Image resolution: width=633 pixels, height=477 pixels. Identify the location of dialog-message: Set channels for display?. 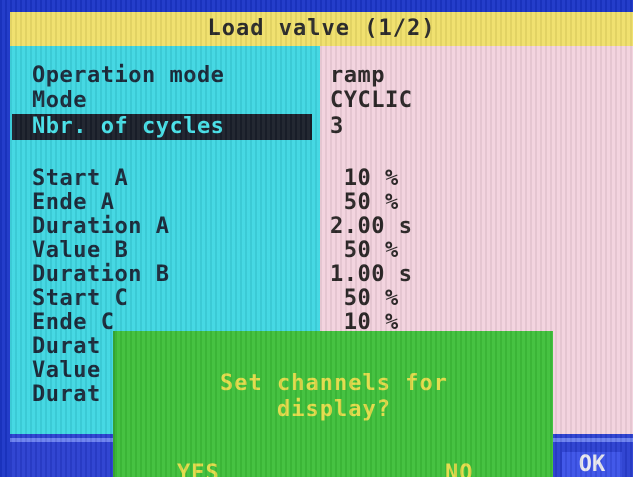
(334, 397).